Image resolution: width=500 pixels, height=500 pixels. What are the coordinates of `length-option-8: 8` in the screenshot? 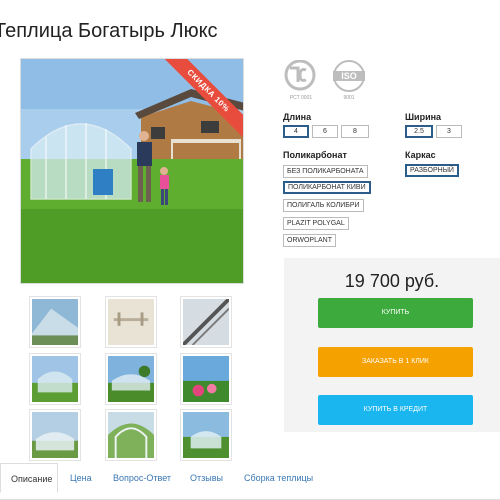 It's located at (355, 131).